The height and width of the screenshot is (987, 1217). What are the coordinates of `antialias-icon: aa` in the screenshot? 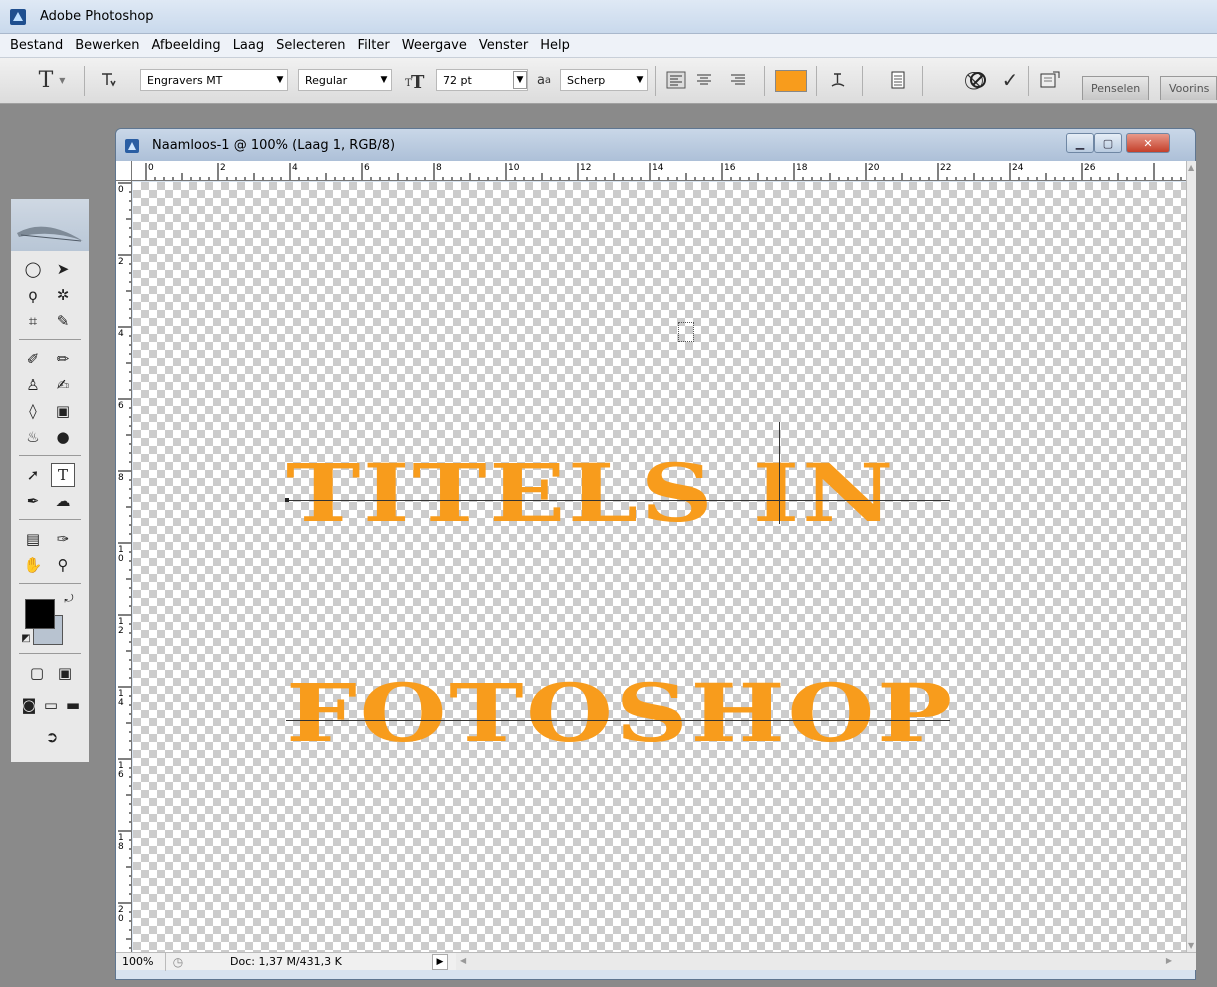 It's located at (544, 80).